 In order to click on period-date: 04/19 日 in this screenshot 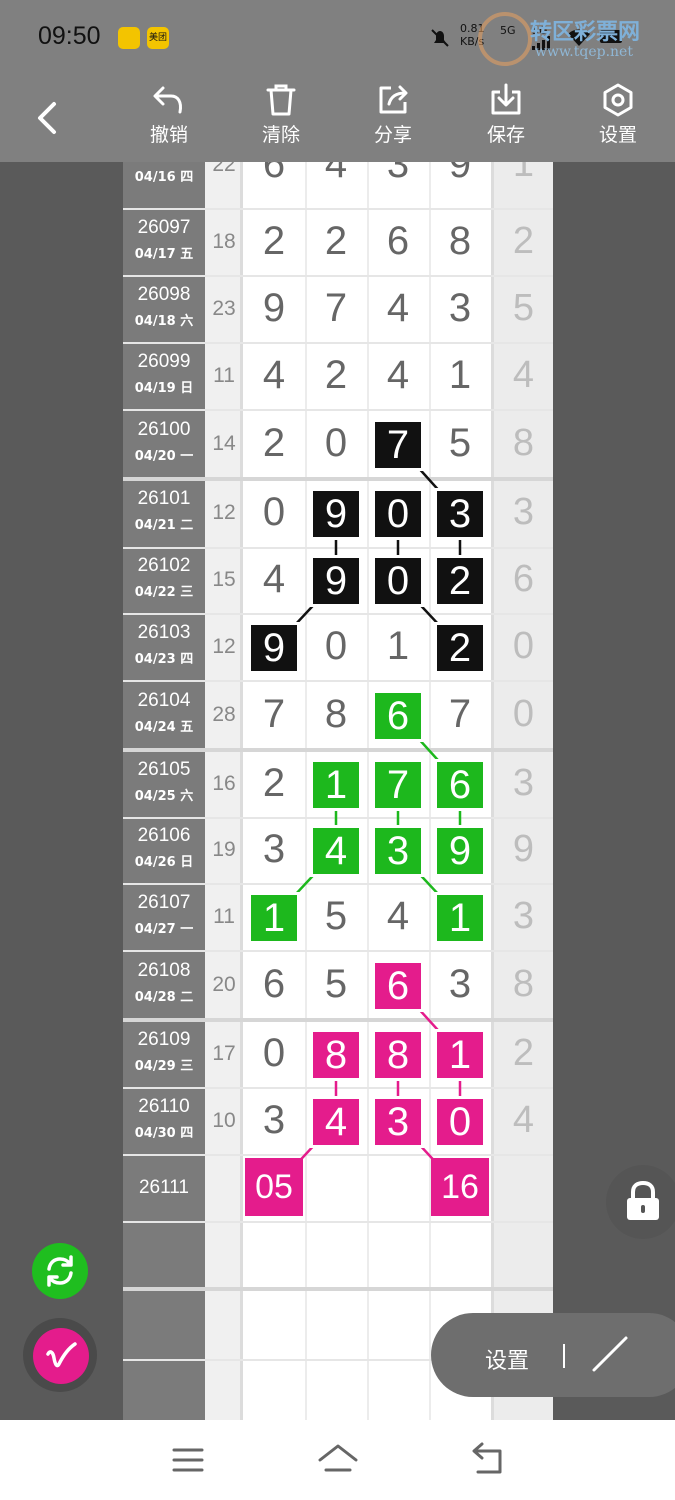, I will do `click(164, 388)`.